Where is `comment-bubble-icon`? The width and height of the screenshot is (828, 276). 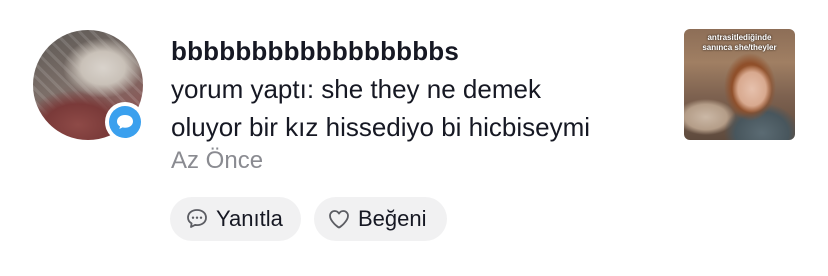
comment-bubble-icon is located at coordinates (125, 122).